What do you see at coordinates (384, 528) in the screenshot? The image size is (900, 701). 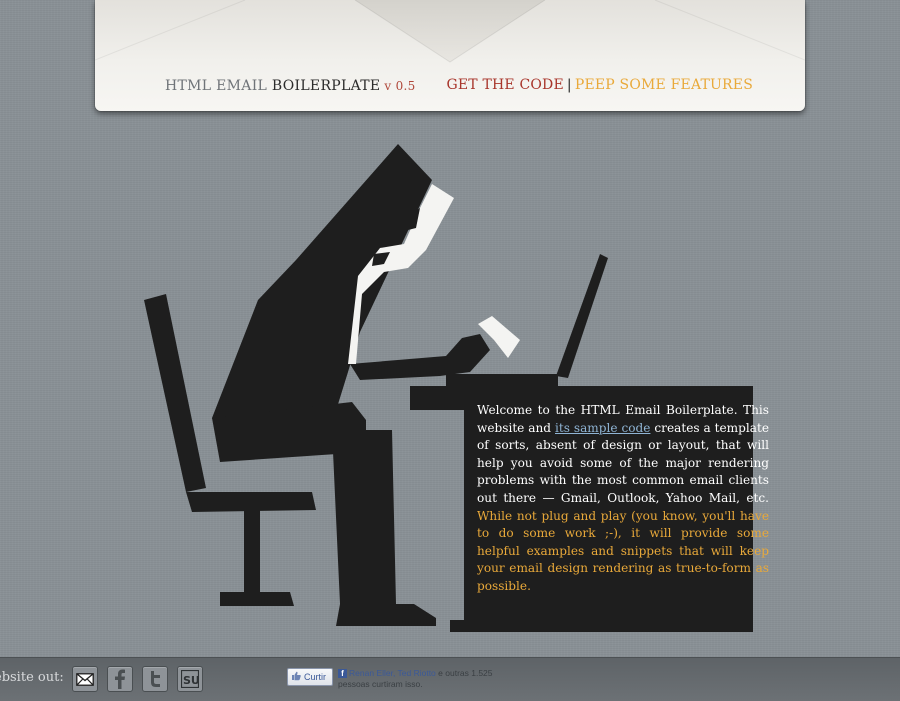 I see `person-shin` at bounding box center [384, 528].